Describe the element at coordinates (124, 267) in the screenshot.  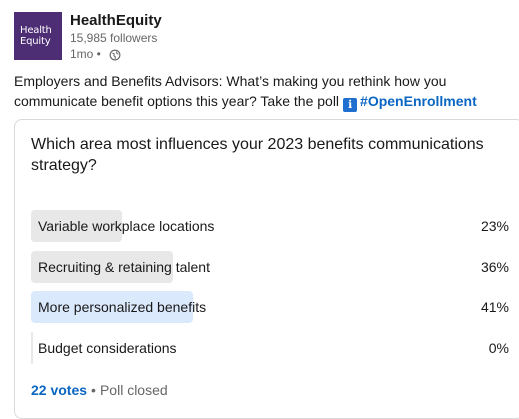
I see `poll-option-label: Recruiting & retaining talent` at that location.